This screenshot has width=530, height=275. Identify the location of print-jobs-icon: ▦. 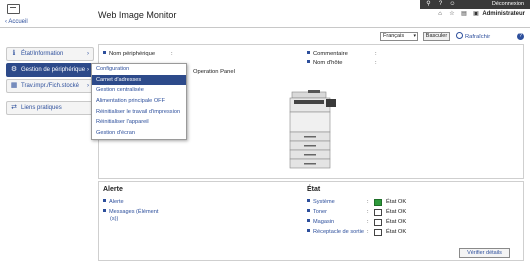
(14, 85).